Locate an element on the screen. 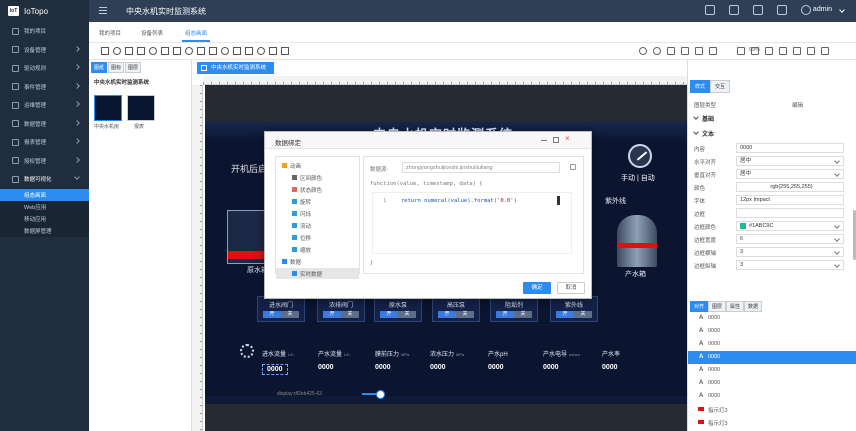 This screenshot has width=856, height=431. sidebar-item: 数据管理 is located at coordinates (44, 124).